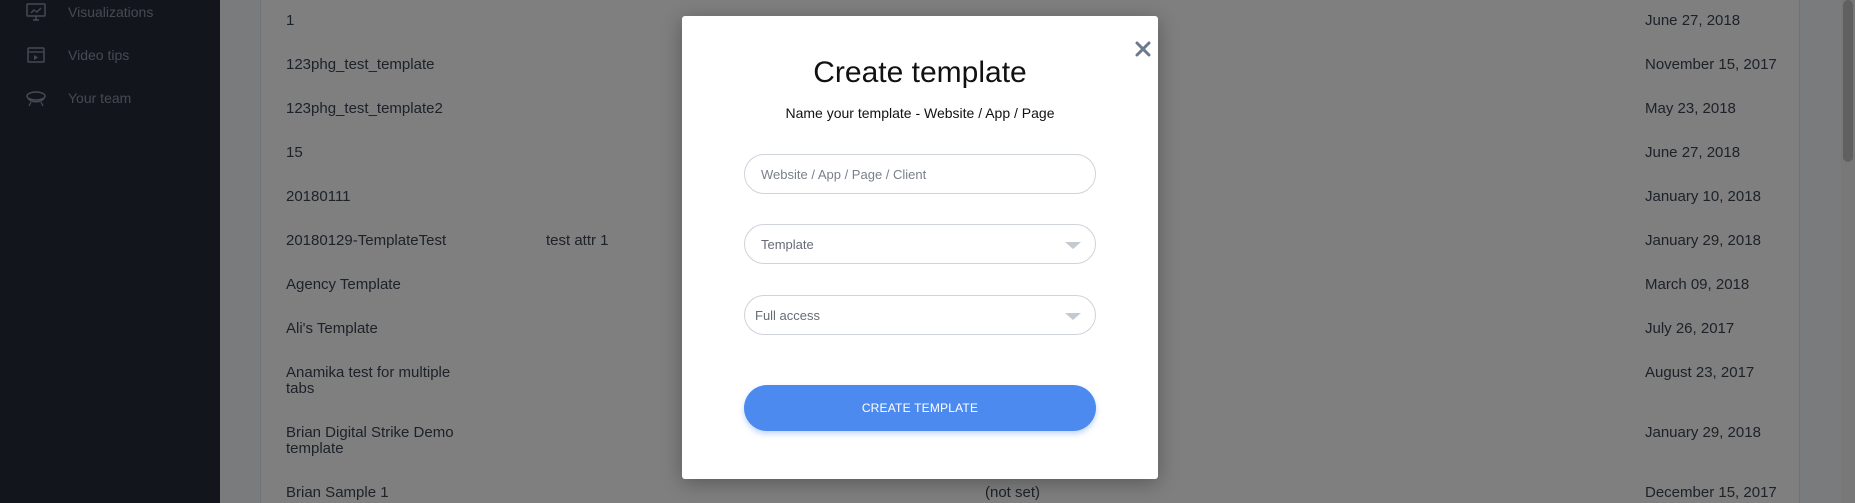 Image resolution: width=1855 pixels, height=503 pixels. I want to click on template-select: Template, so click(920, 244).